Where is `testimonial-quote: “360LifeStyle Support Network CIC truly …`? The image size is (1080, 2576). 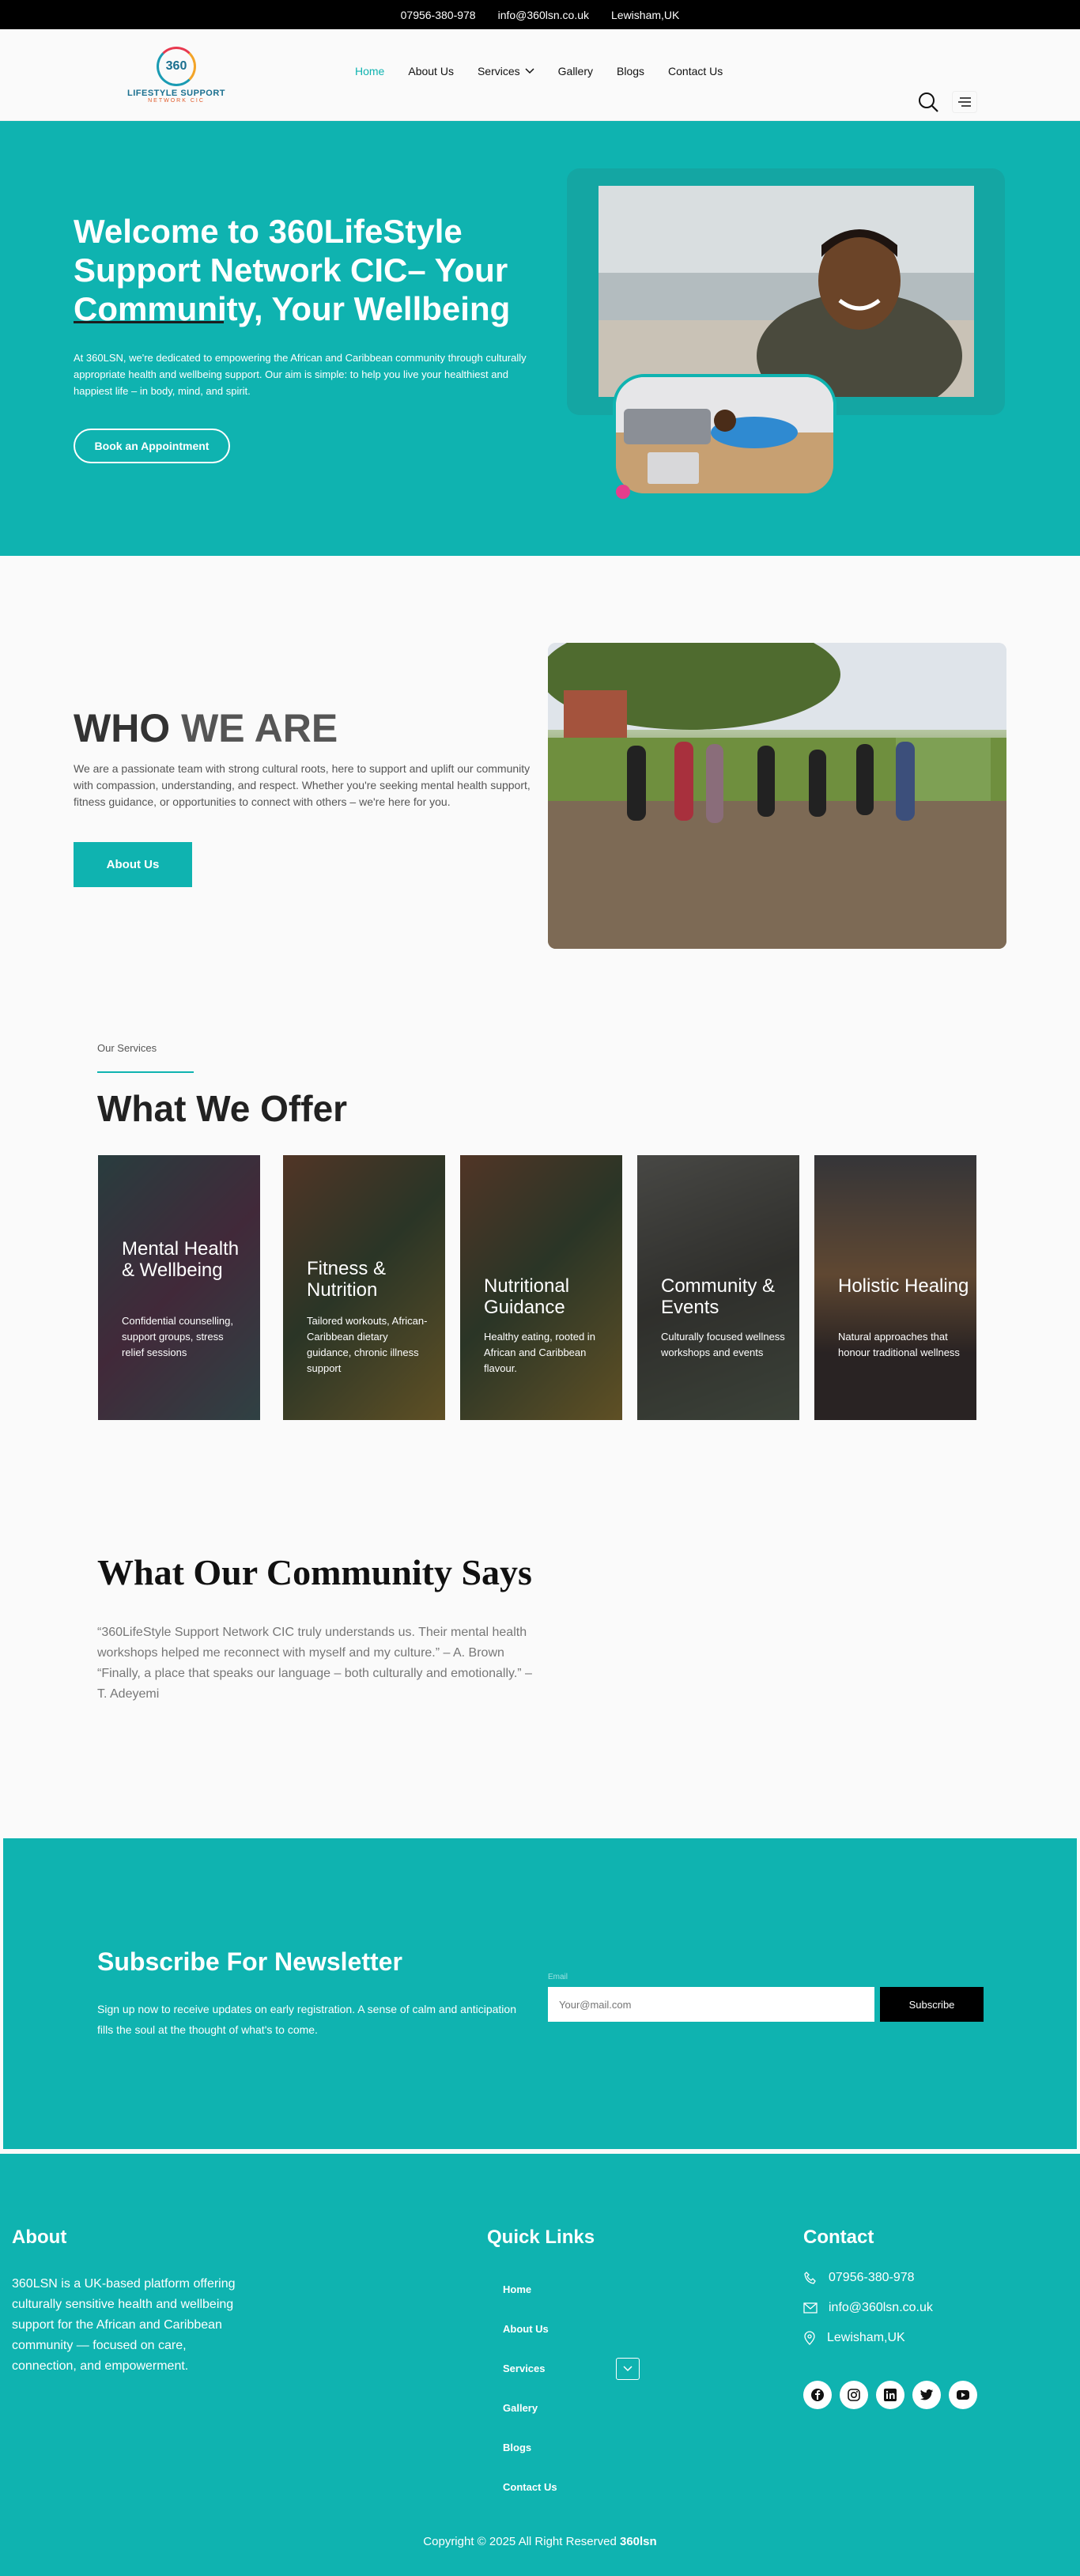 testimonial-quote: “360LifeStyle Support Network CIC truly … is located at coordinates (312, 1643).